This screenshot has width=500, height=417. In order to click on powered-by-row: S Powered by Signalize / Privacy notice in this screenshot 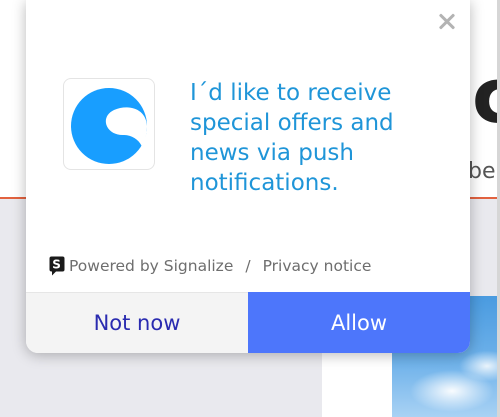, I will do `click(210, 266)`.